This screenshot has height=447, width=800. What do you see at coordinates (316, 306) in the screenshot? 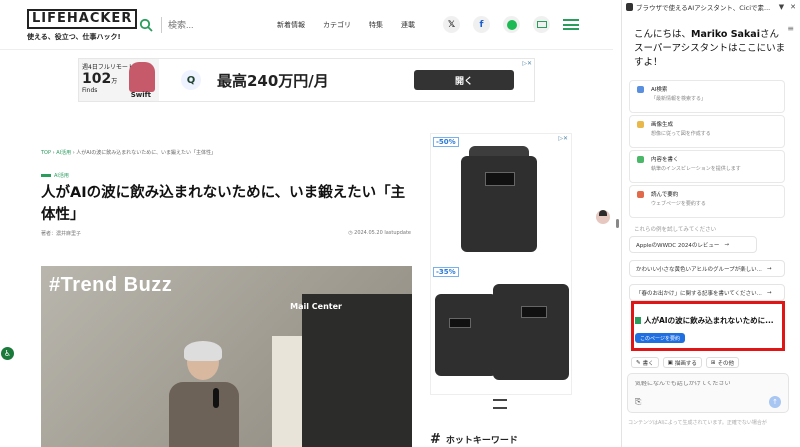
I see `hero-sign: Mail Center` at bounding box center [316, 306].